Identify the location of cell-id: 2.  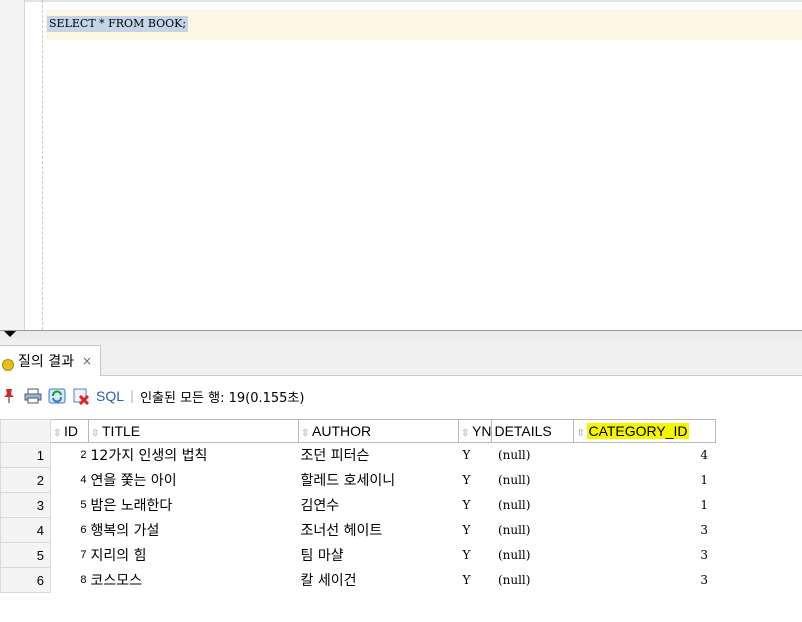
(69, 455).